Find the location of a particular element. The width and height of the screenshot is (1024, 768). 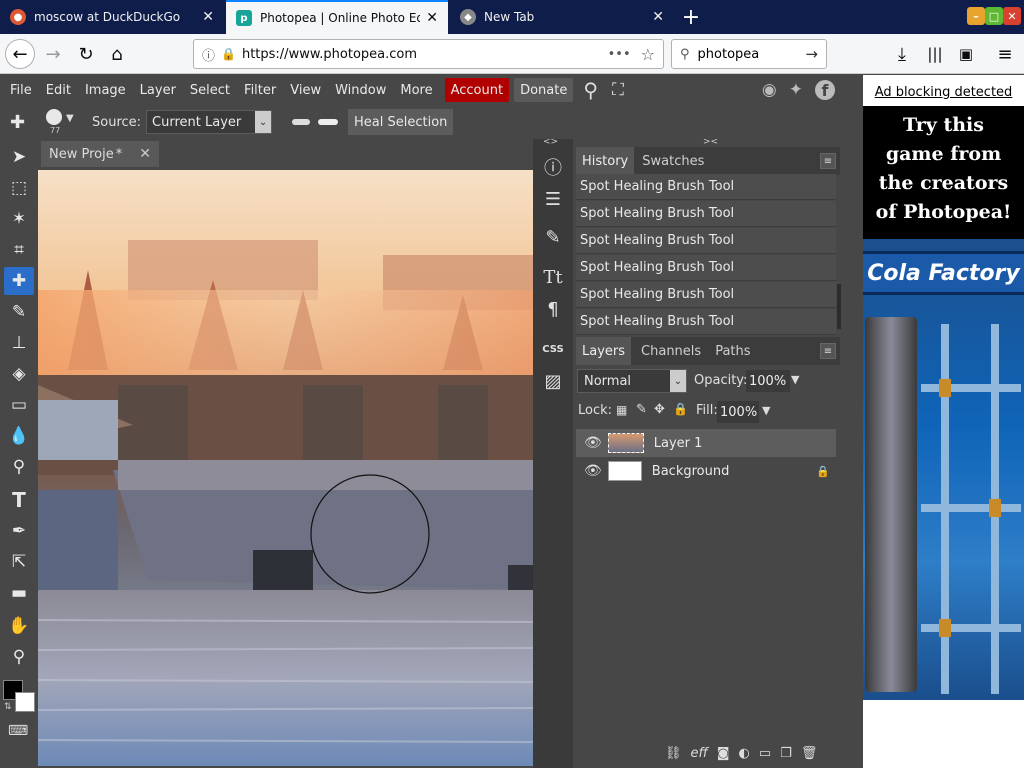

ad-game-banner: Cola Factory is located at coordinates (943, 469).